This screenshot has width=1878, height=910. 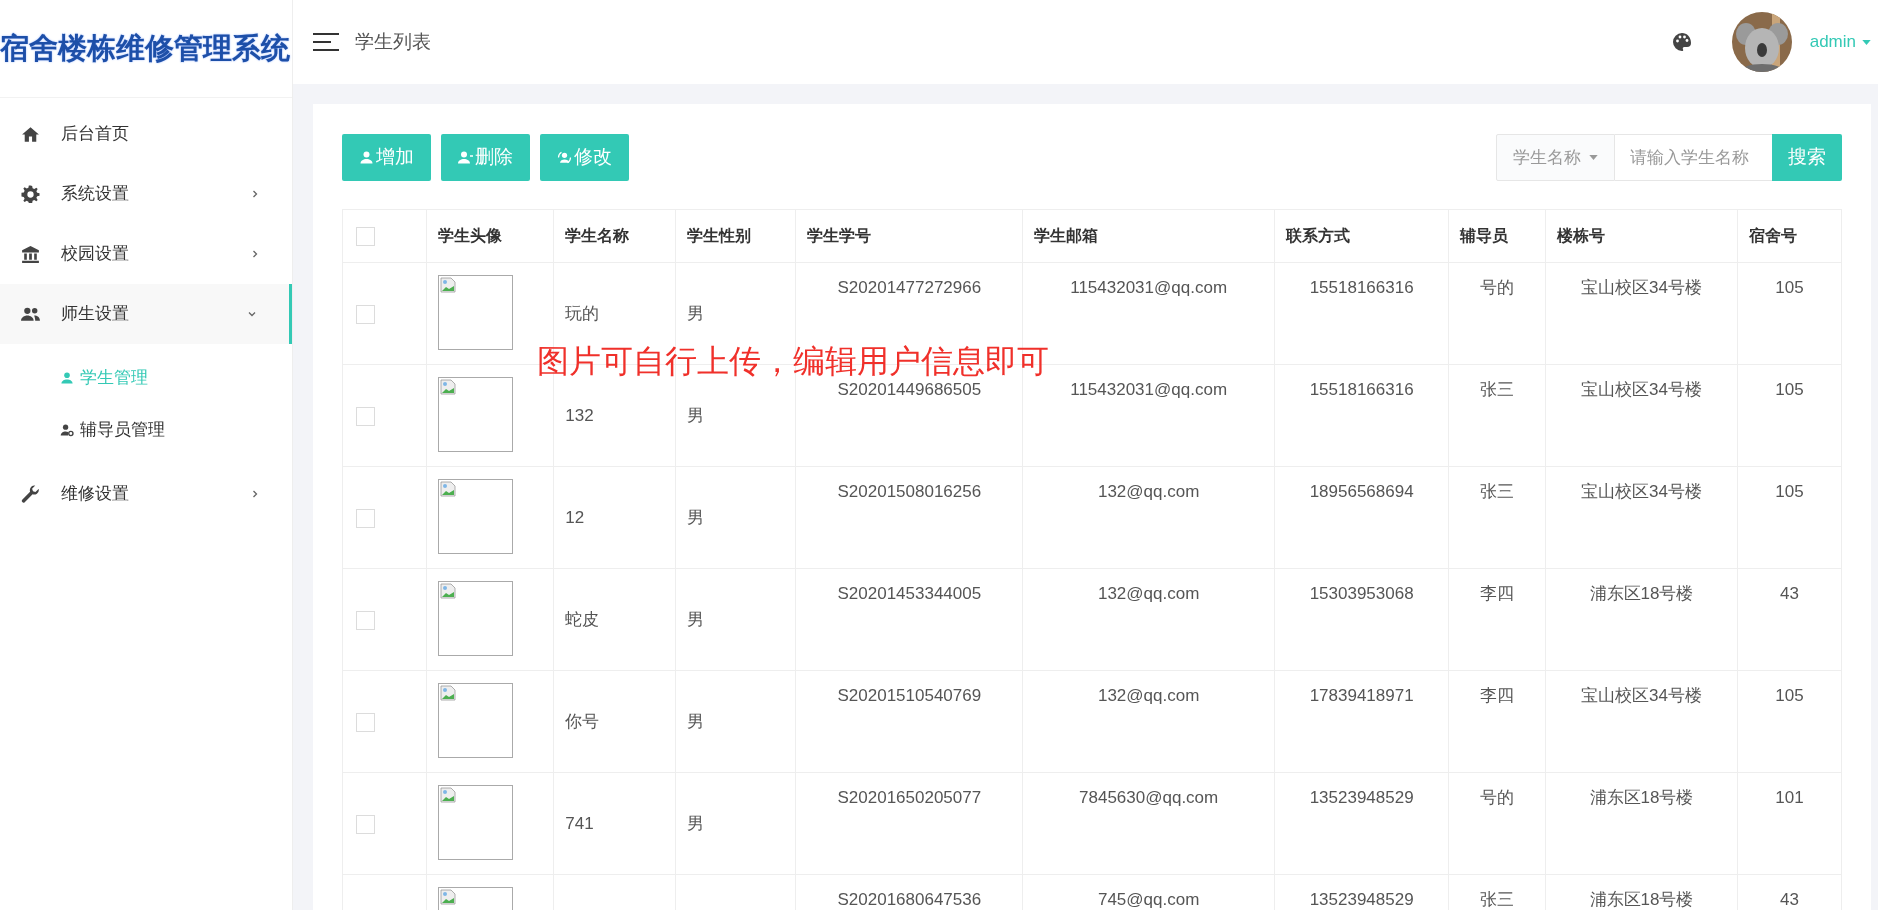 I want to click on chevron-down-icon, so click(x=252, y=314).